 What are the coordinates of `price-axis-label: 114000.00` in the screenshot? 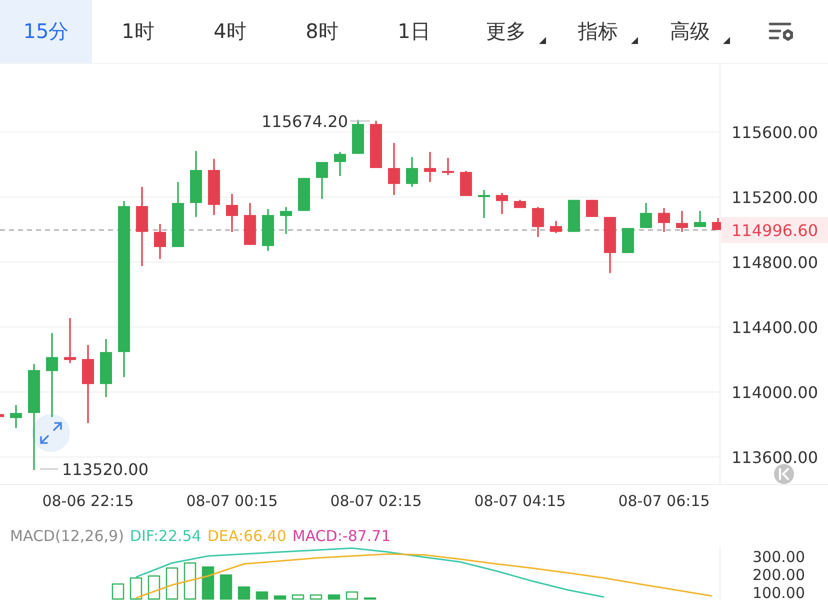 It's located at (774, 392).